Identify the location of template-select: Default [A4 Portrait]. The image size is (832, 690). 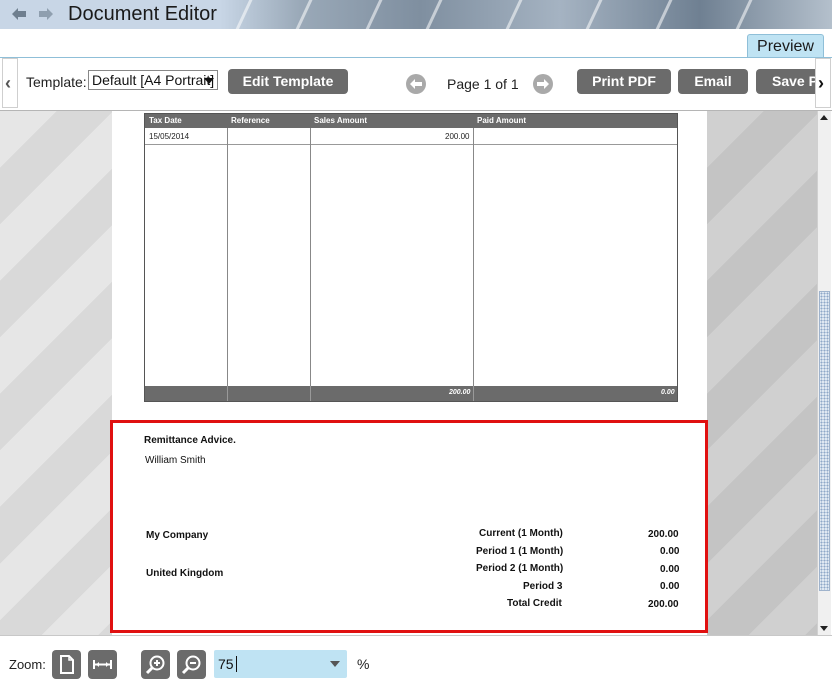
(153, 80).